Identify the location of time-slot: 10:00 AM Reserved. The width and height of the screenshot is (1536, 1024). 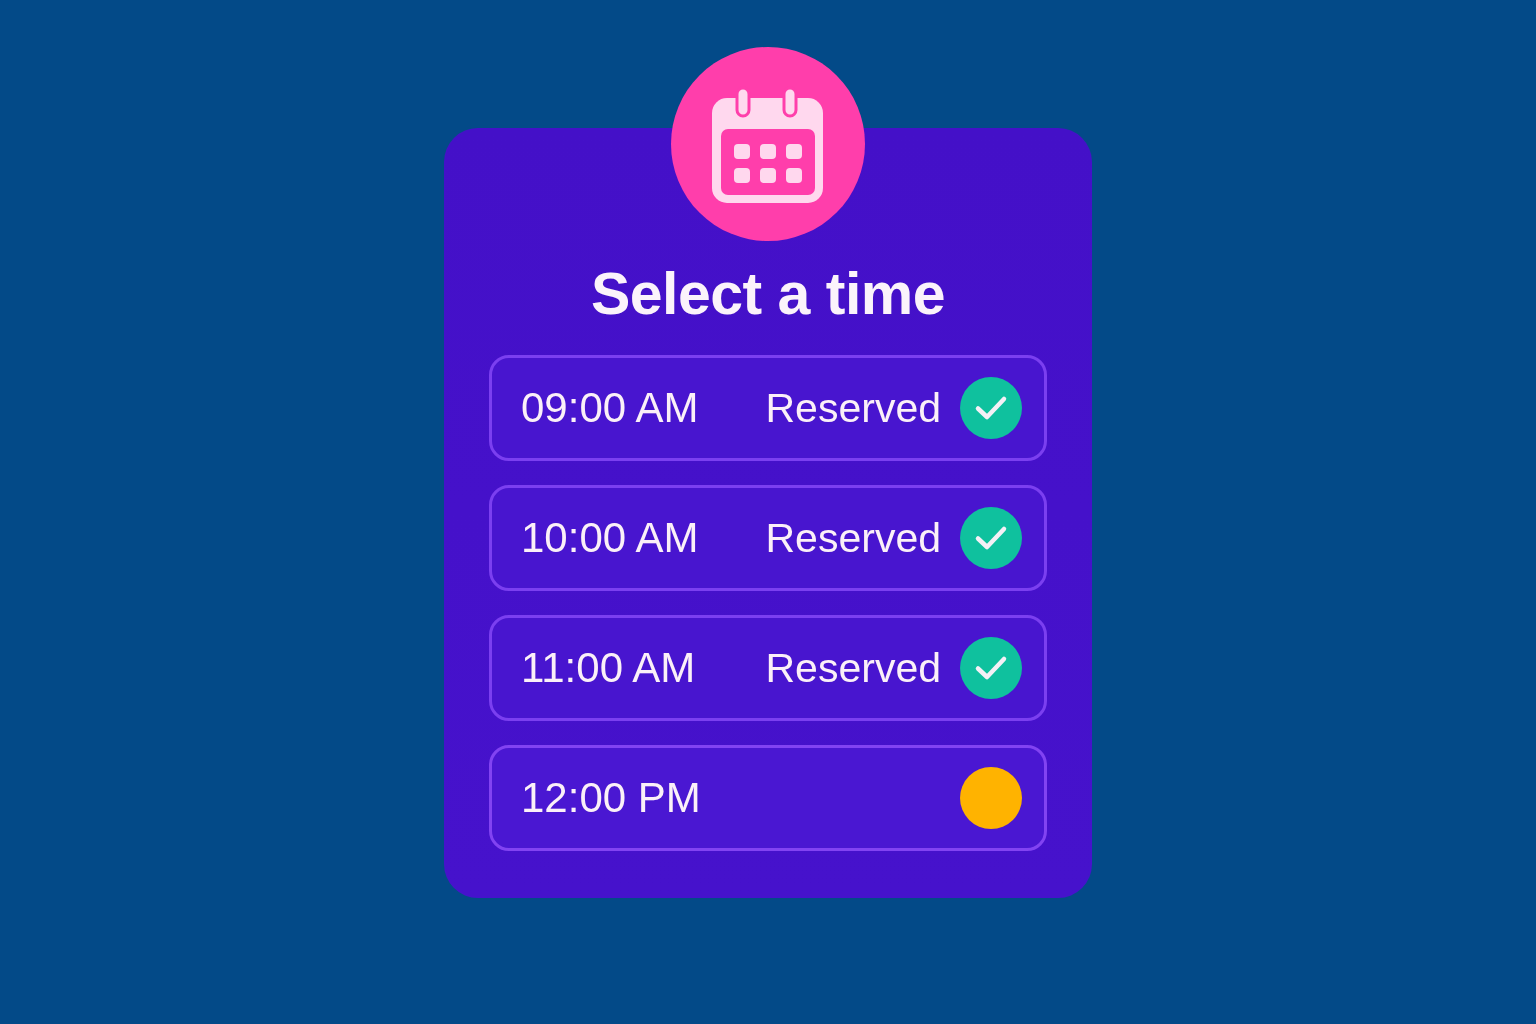
(768, 538).